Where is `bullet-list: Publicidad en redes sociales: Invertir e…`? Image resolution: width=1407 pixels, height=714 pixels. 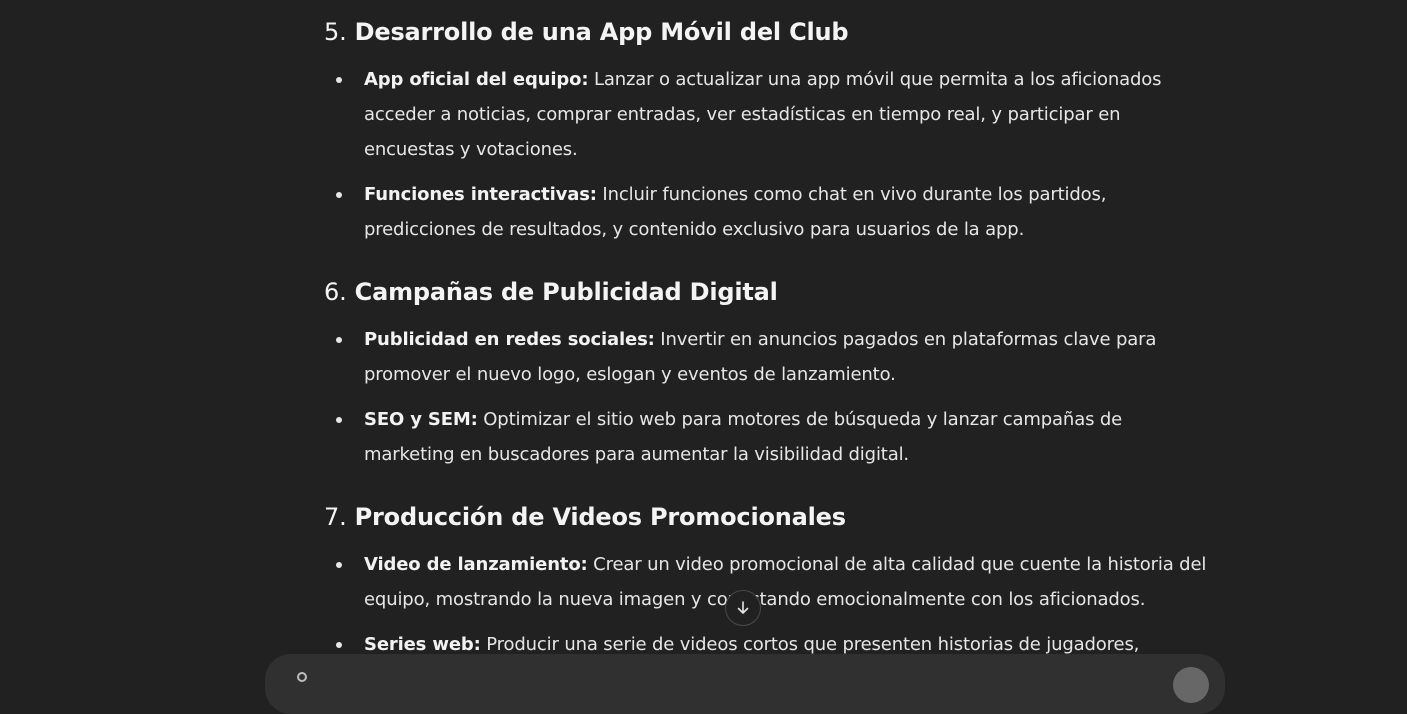 bullet-list: Publicidad en redes sociales: Invertir e… is located at coordinates (769, 397).